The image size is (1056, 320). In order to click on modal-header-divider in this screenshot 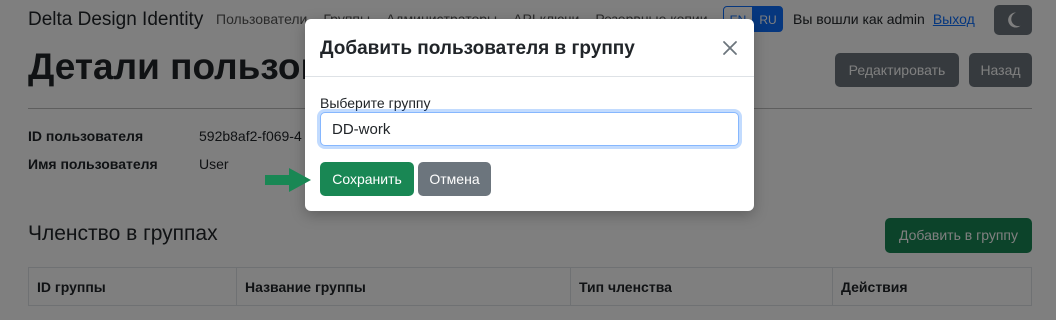, I will do `click(529, 76)`.